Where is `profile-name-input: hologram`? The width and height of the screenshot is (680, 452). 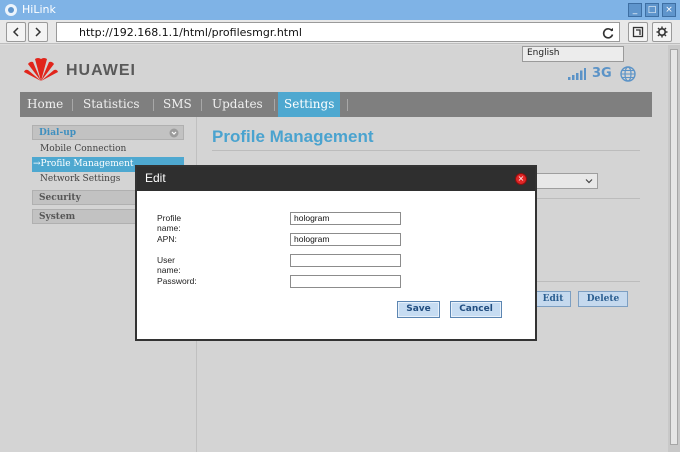 profile-name-input: hologram is located at coordinates (345, 218).